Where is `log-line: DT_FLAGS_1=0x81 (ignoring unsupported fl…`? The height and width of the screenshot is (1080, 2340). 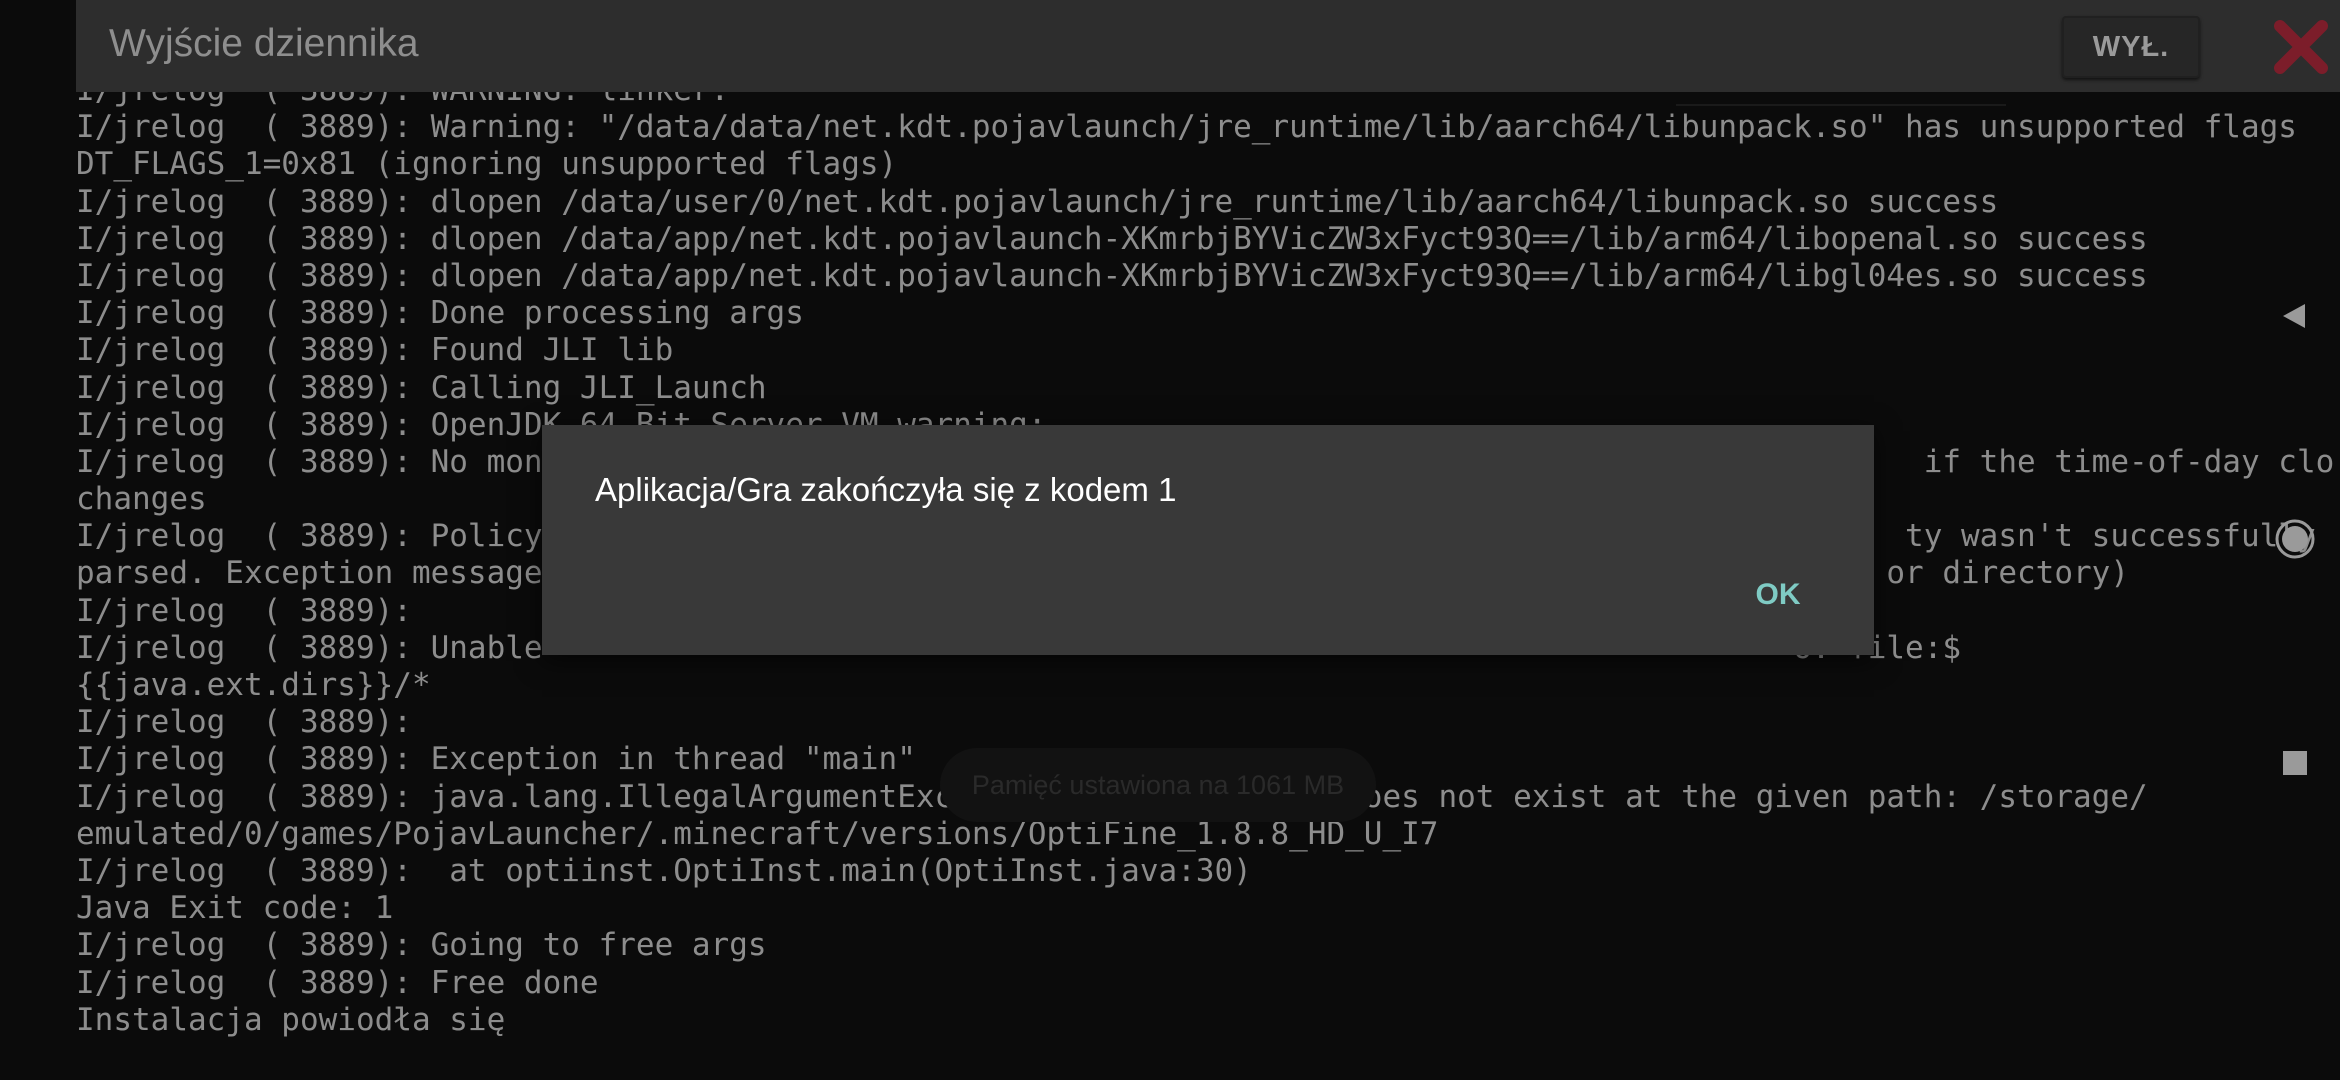 log-line: DT_FLAGS_1=0x81 (ignoring unsupported fl… is located at coordinates (487, 164).